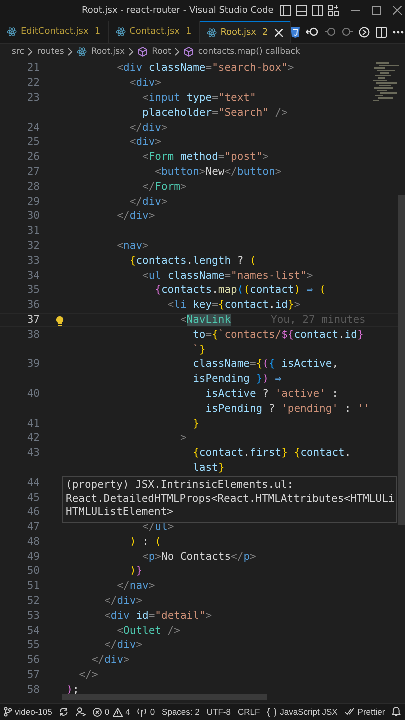  I want to click on line-number: 27, so click(33, 172).